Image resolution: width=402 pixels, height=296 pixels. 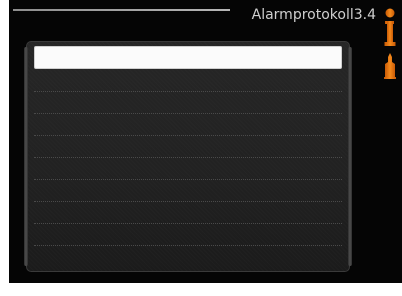 I want to click on info-icon, so click(x=390, y=28).